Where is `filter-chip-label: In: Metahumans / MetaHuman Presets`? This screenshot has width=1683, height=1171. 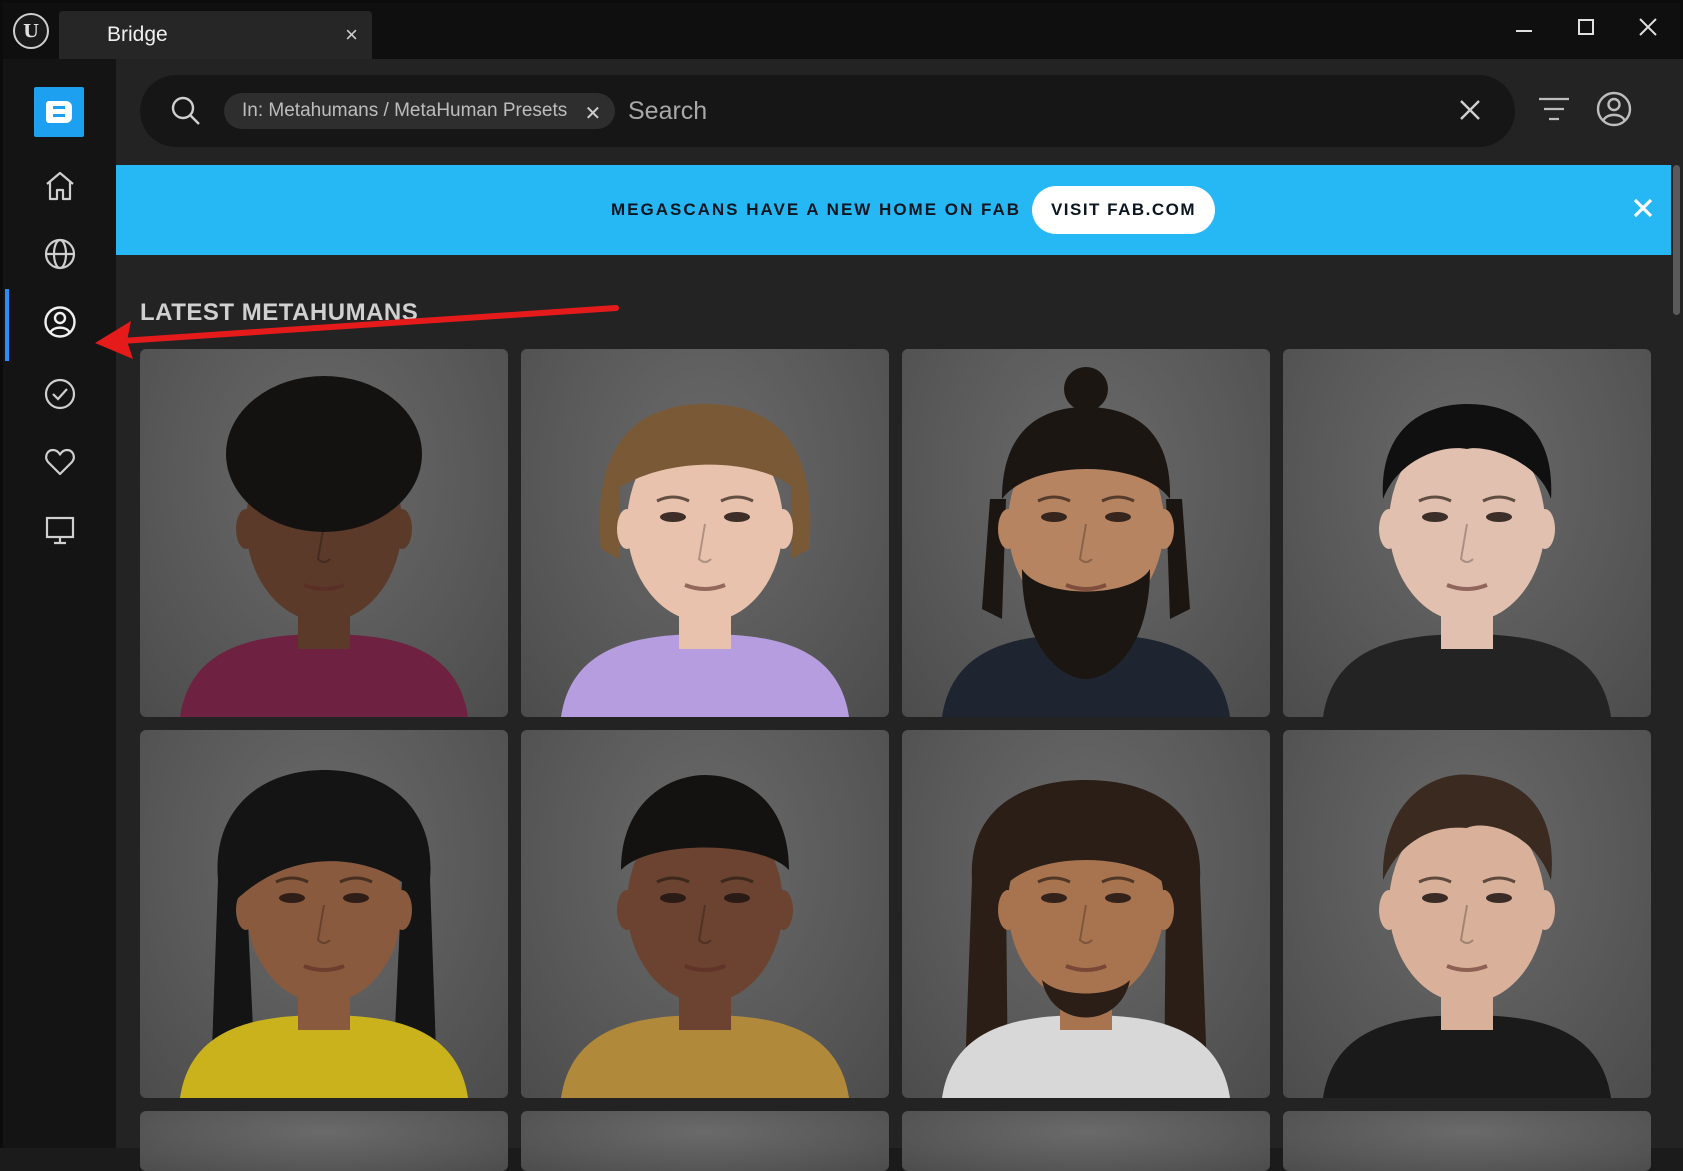
filter-chip-label: In: Metahumans / MetaHuman Presets is located at coordinates (405, 110).